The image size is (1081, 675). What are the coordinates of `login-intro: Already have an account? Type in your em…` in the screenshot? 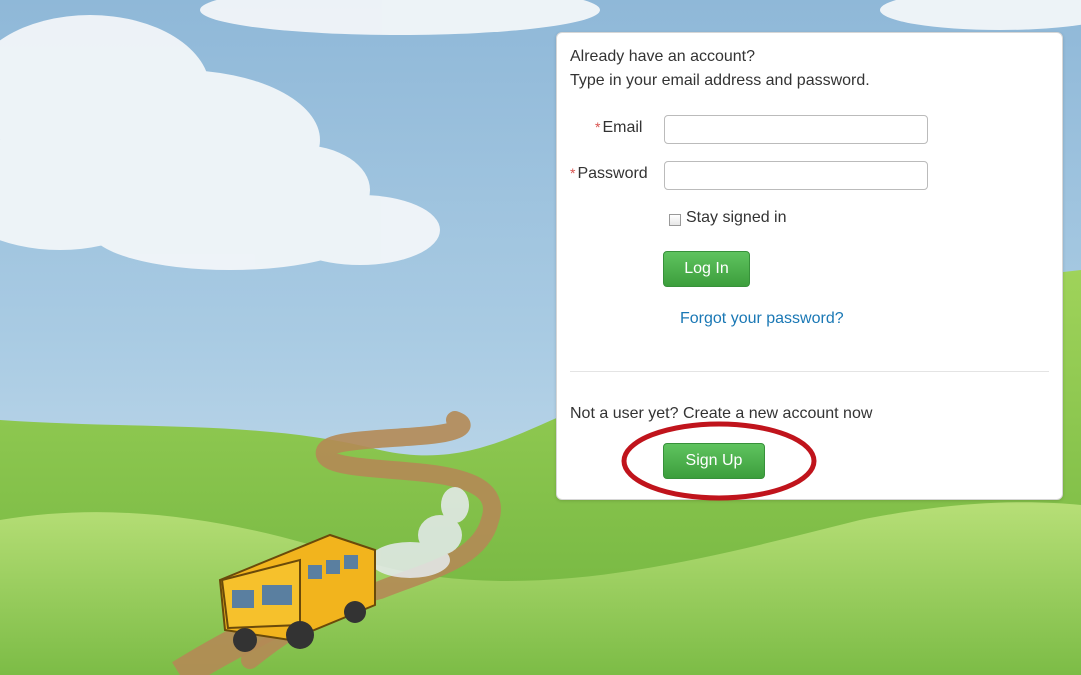 It's located at (720, 69).